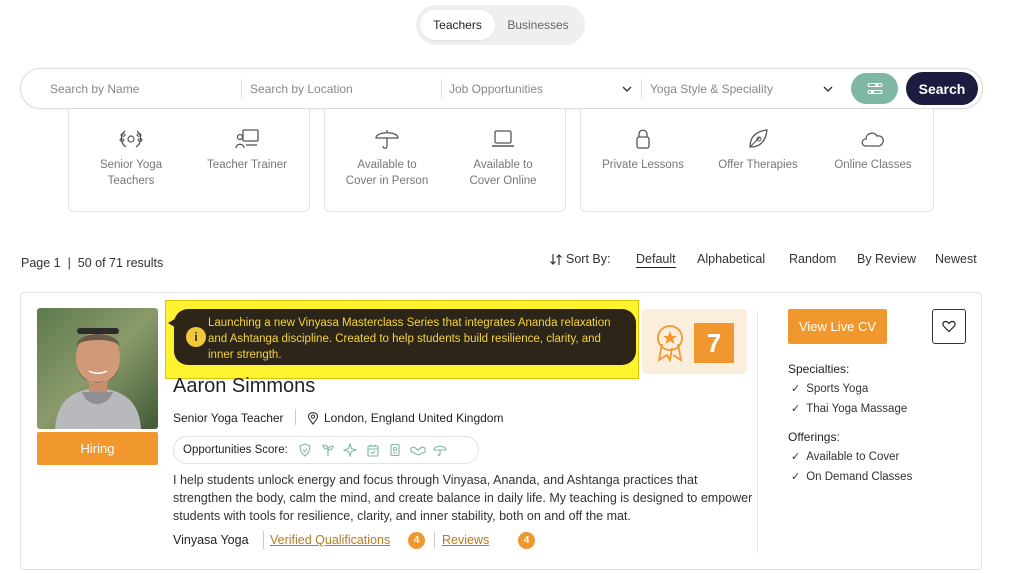 This screenshot has width=1014, height=573. I want to click on reviews-count-badge: 4, so click(526, 540).